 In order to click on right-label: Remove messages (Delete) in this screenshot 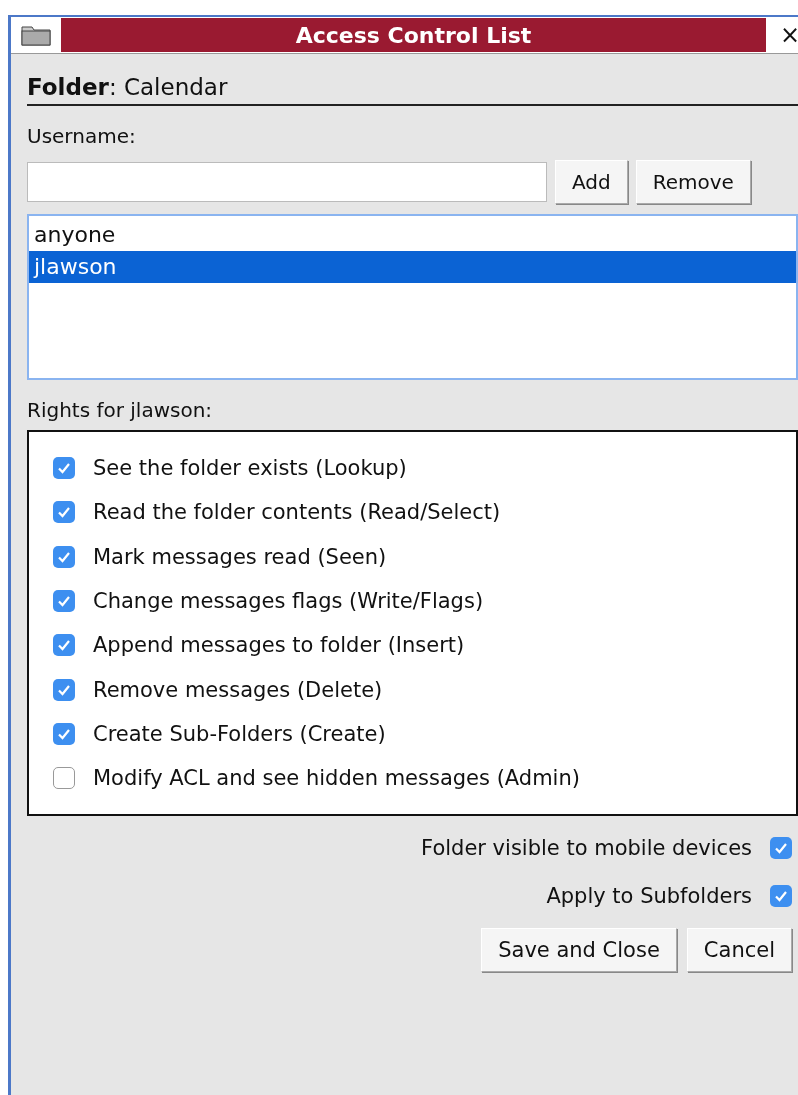, I will do `click(238, 689)`.